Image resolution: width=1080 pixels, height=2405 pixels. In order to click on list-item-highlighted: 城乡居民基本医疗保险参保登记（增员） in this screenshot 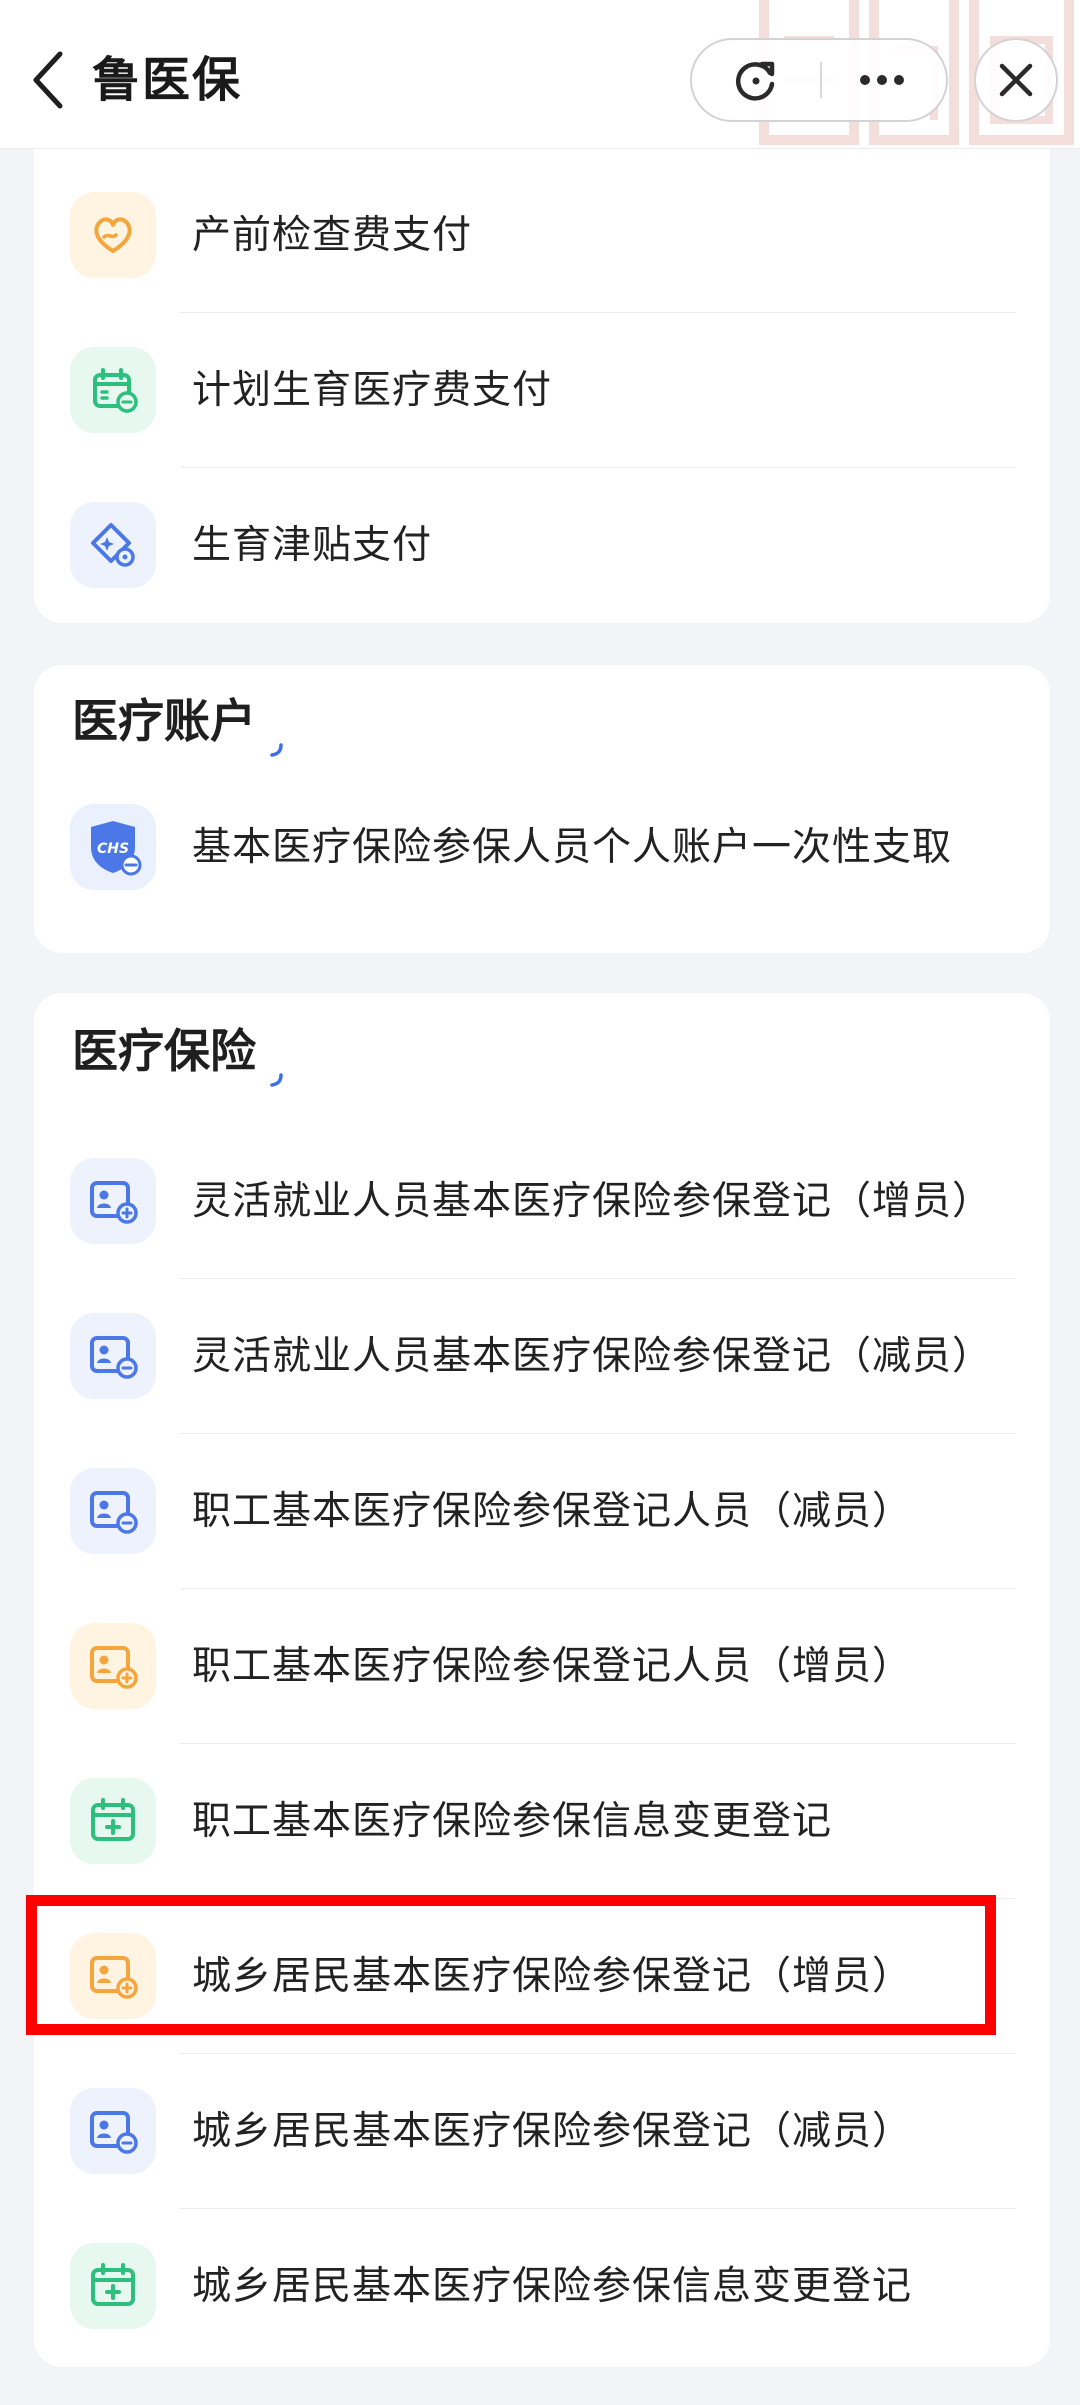, I will do `click(542, 1976)`.